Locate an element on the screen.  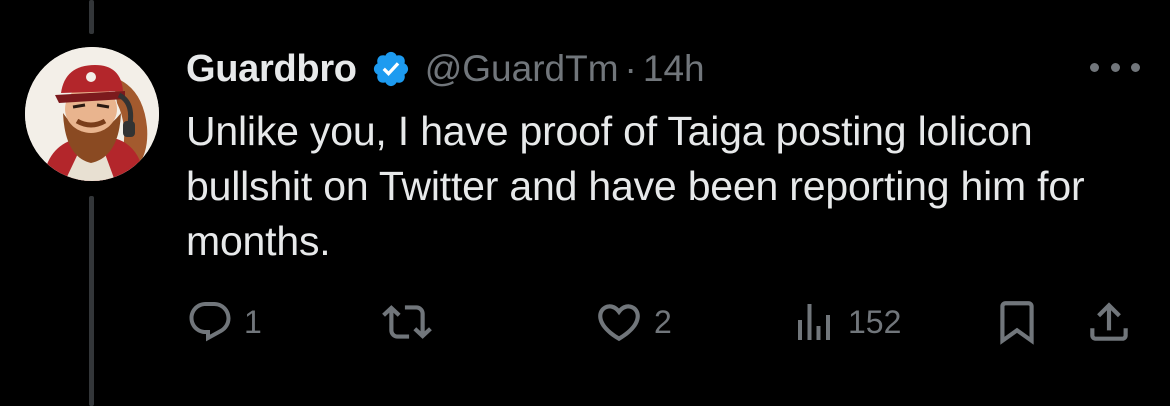
author-display-name: Guardbro is located at coordinates (271, 69).